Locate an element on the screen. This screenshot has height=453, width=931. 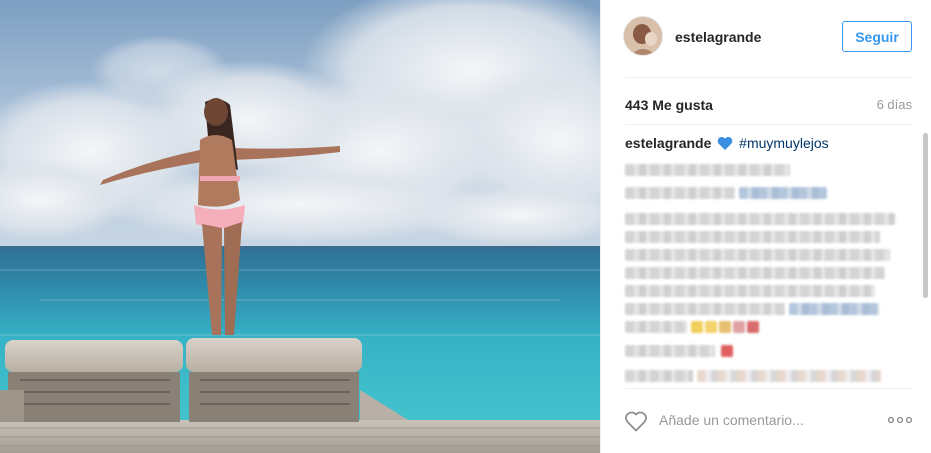
post-time: 6 días is located at coordinates (894, 104).